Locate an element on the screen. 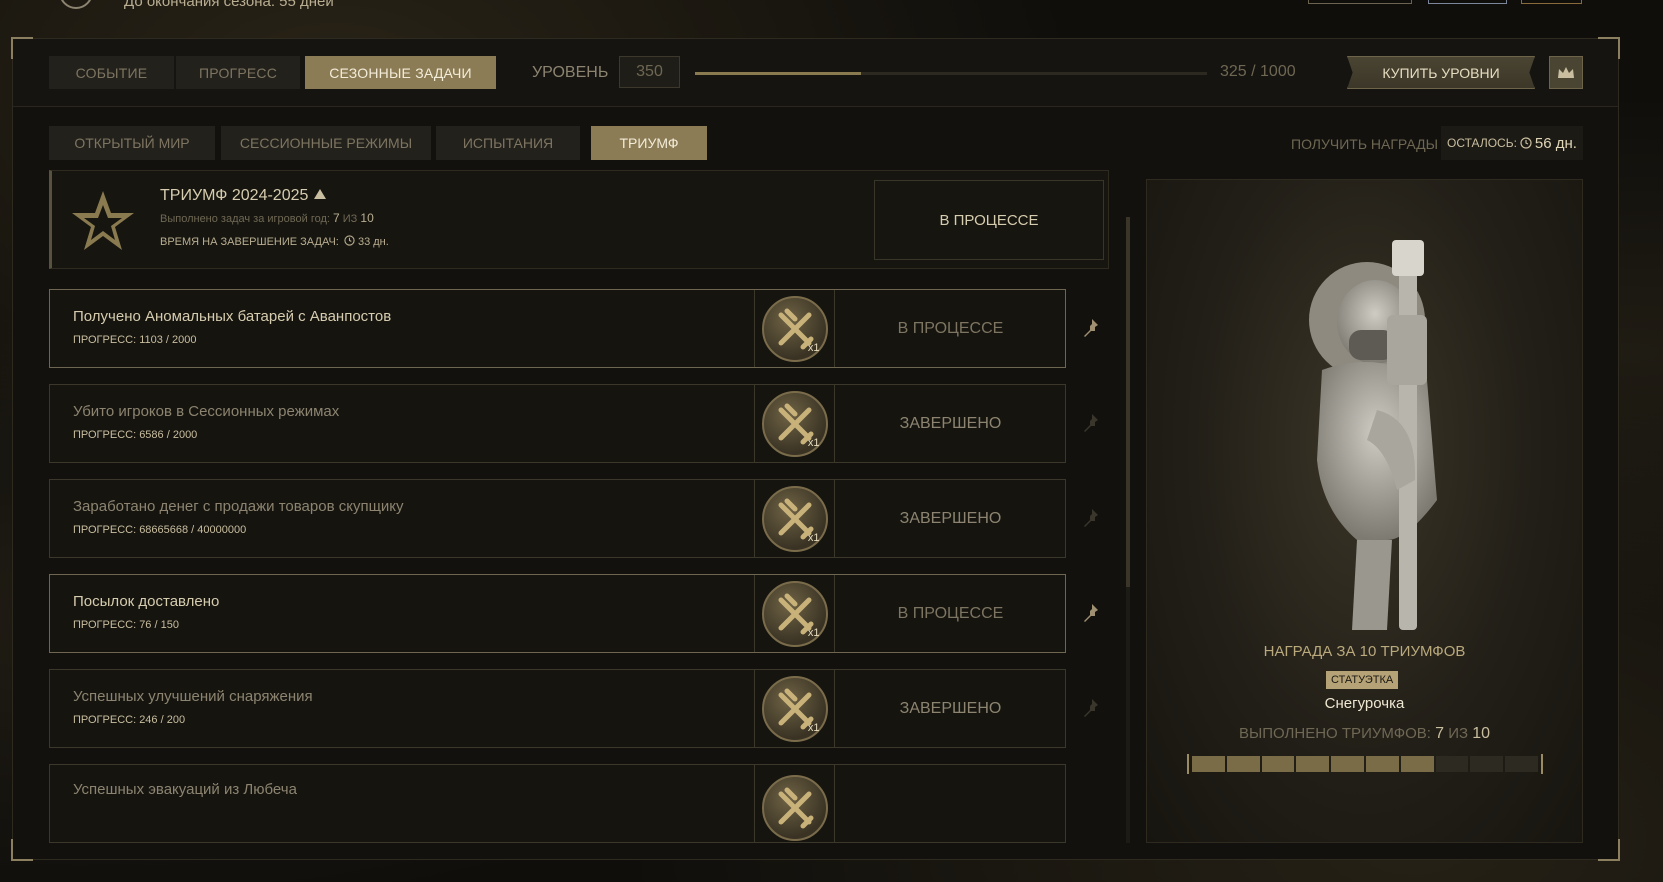 Image resolution: width=1663 pixels, height=882 pixels. task-reward is located at coordinates (794, 803).